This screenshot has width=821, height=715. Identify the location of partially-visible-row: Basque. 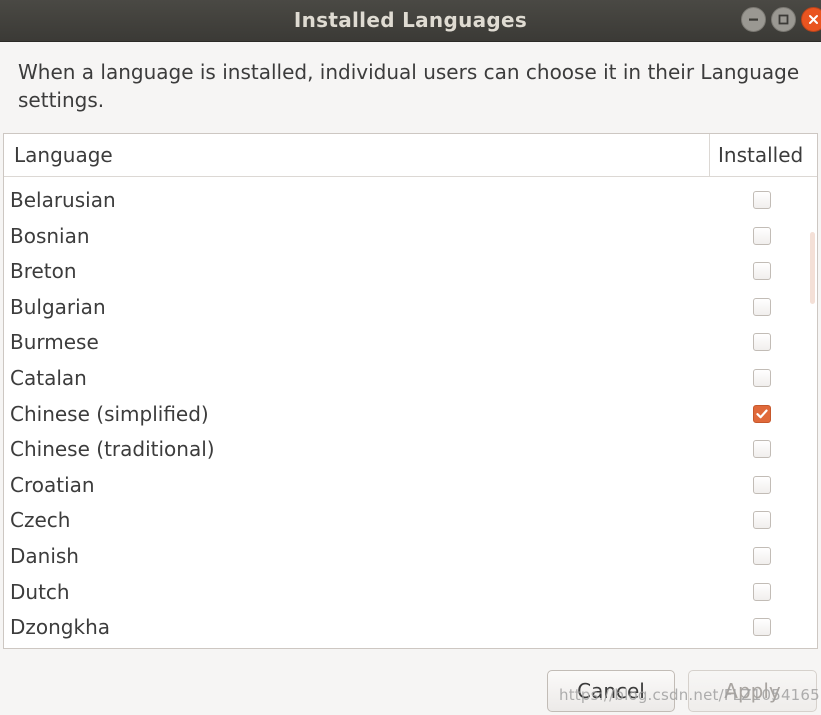
(410, 179).